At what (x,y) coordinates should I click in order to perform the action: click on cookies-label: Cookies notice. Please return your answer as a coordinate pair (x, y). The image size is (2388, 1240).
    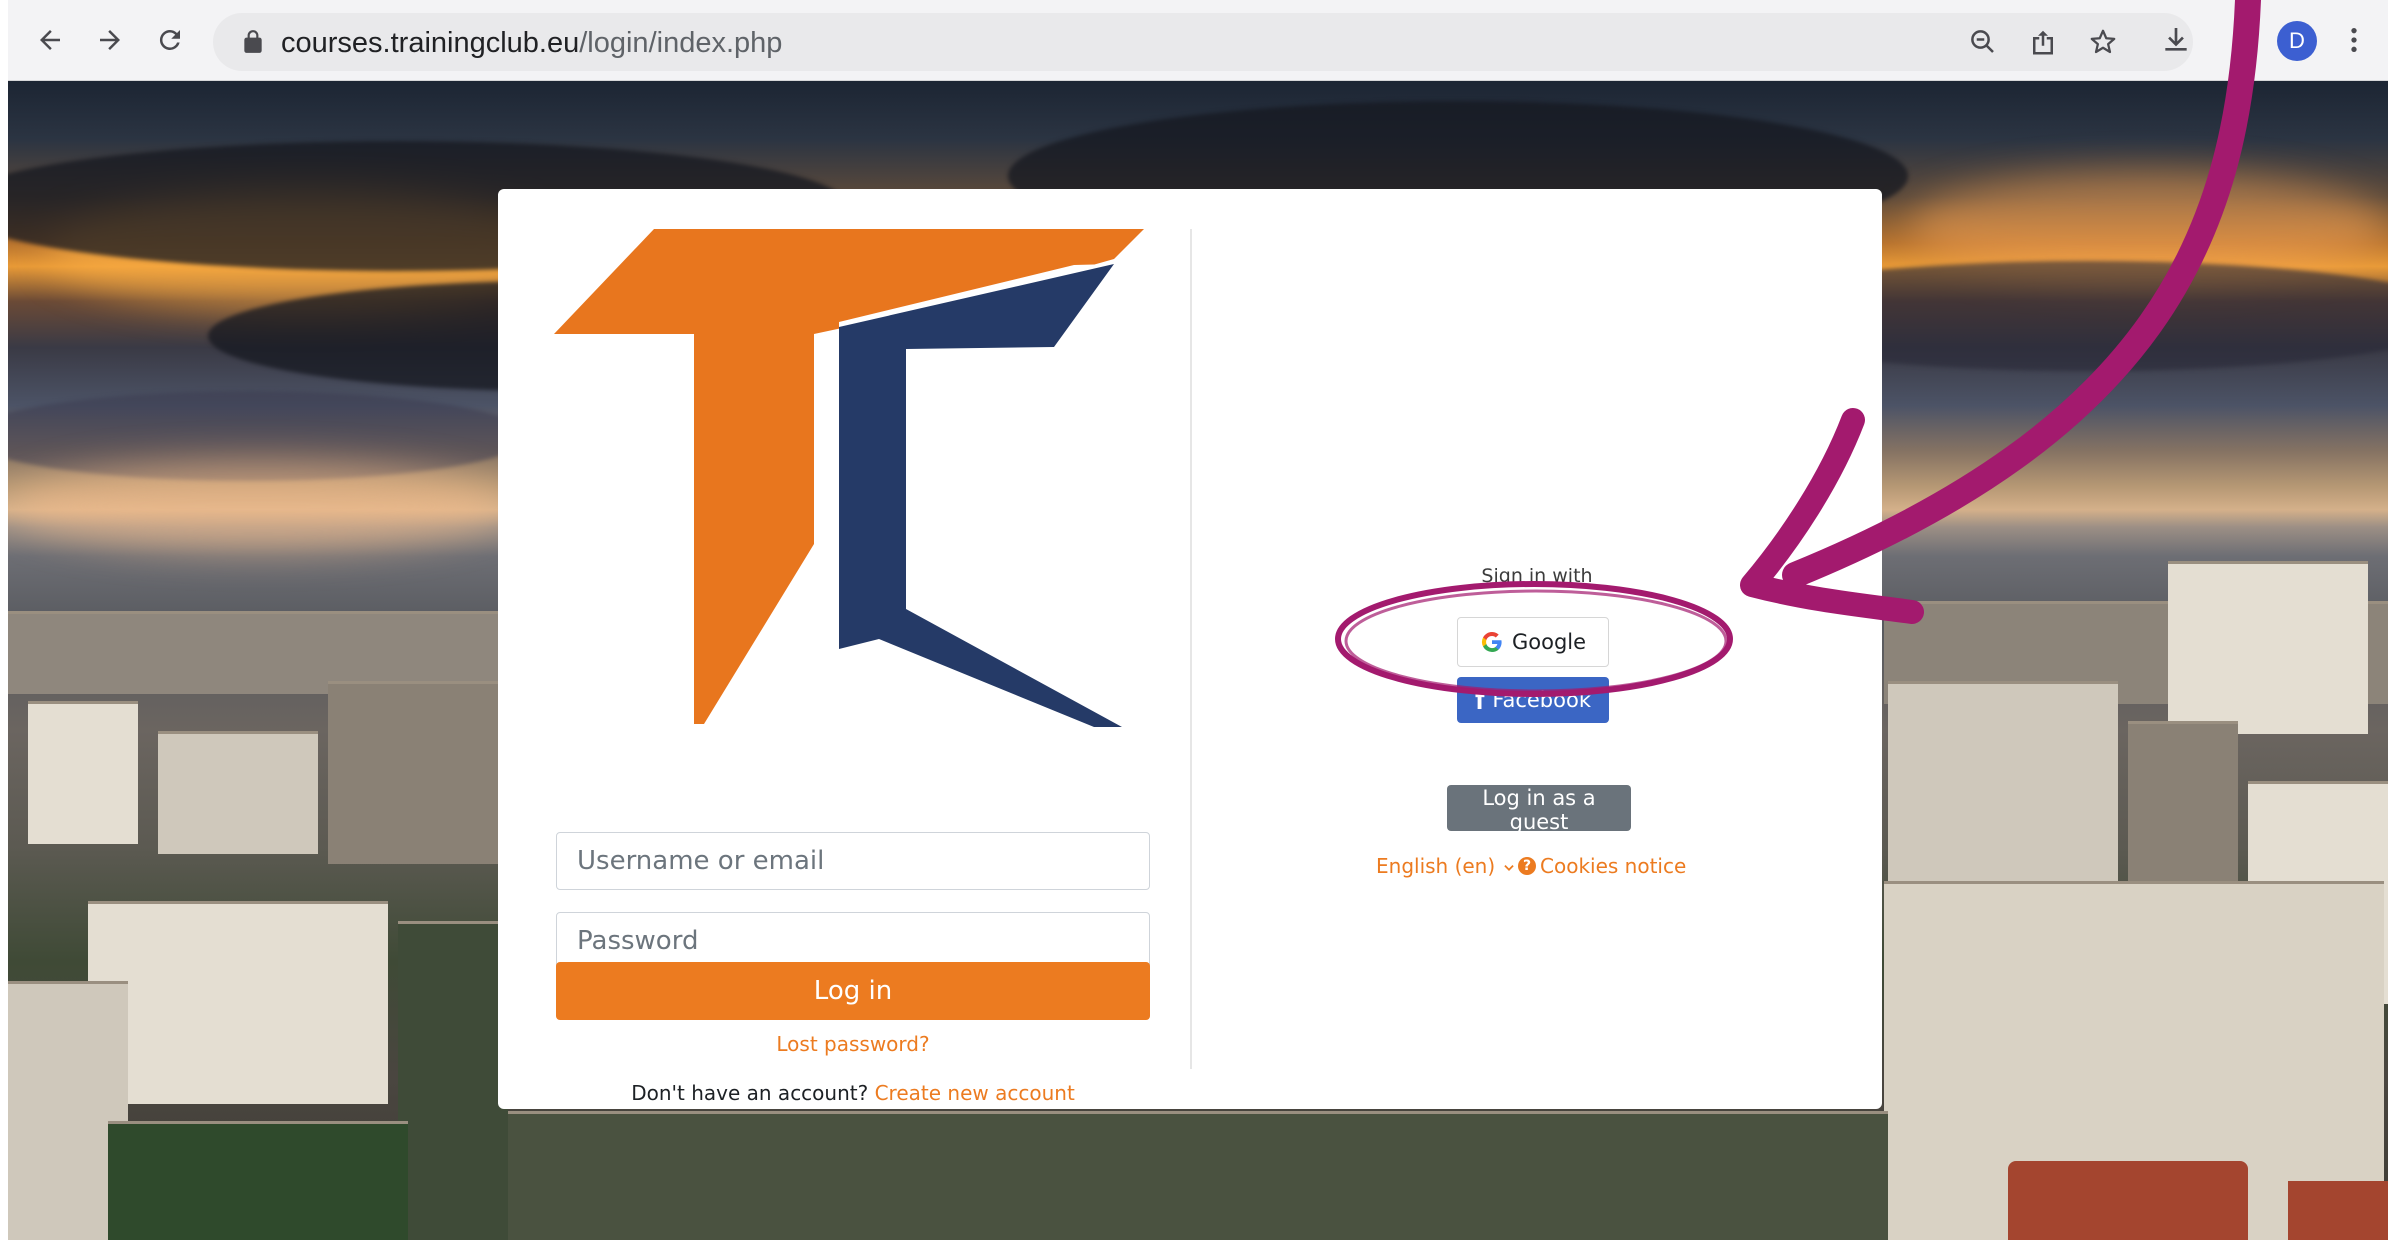
    Looking at the image, I should click on (1613, 866).